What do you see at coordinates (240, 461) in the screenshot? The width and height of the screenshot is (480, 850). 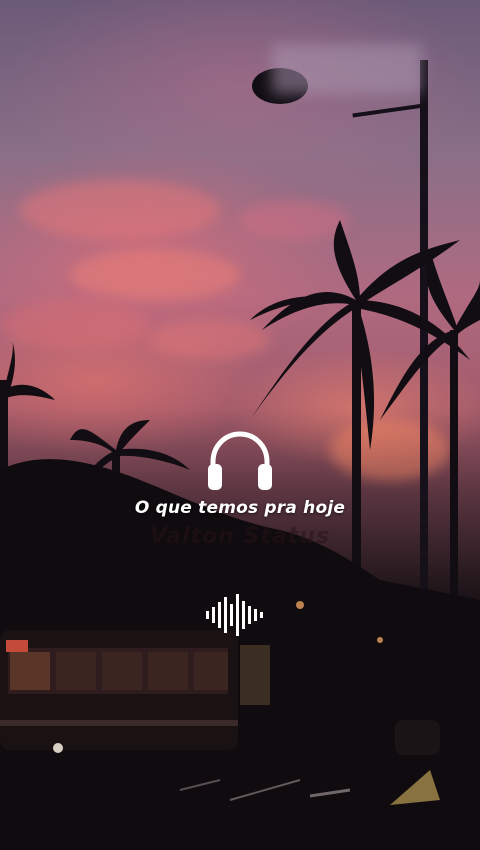 I see `headphones-icon` at bounding box center [240, 461].